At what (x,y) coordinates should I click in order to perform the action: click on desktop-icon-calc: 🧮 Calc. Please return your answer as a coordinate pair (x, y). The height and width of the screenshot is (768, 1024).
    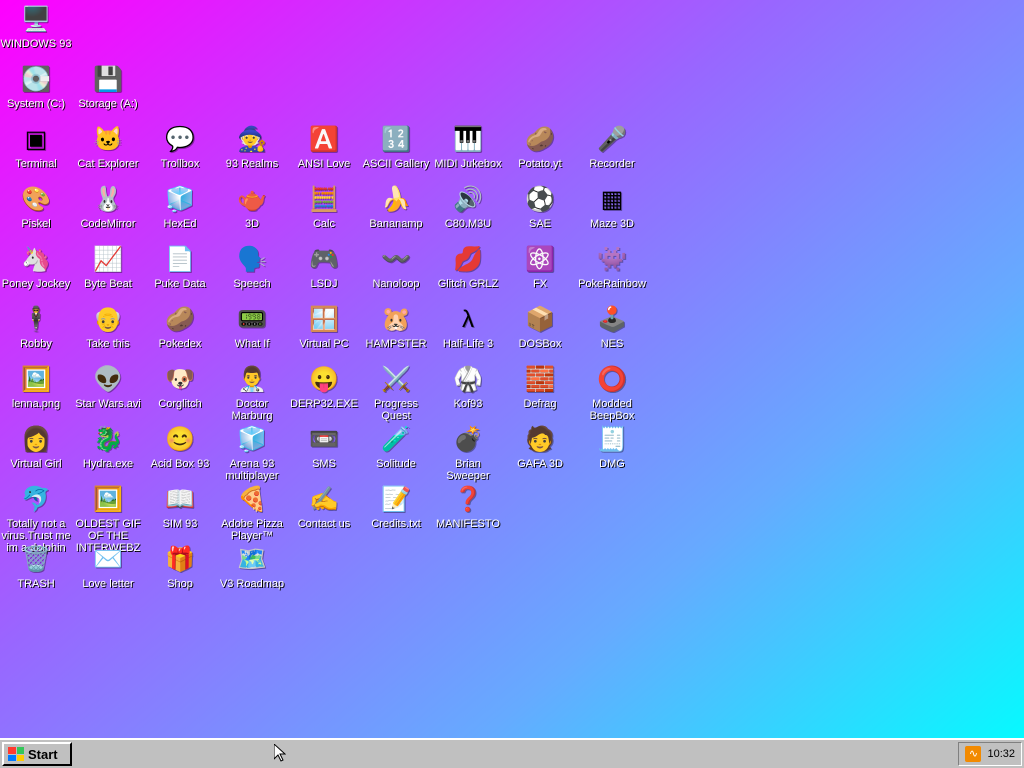
    Looking at the image, I should click on (324, 207).